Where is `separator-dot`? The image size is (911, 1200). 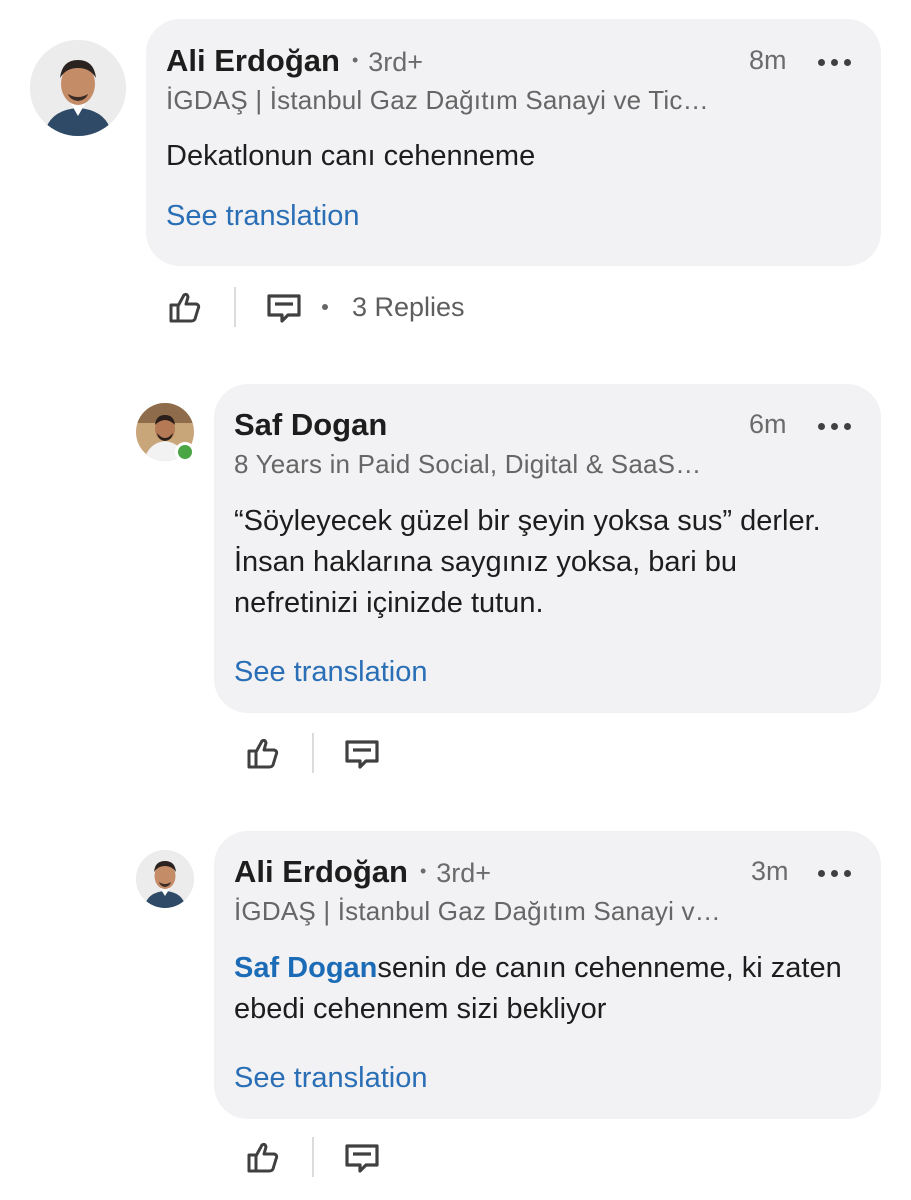 separator-dot is located at coordinates (325, 307).